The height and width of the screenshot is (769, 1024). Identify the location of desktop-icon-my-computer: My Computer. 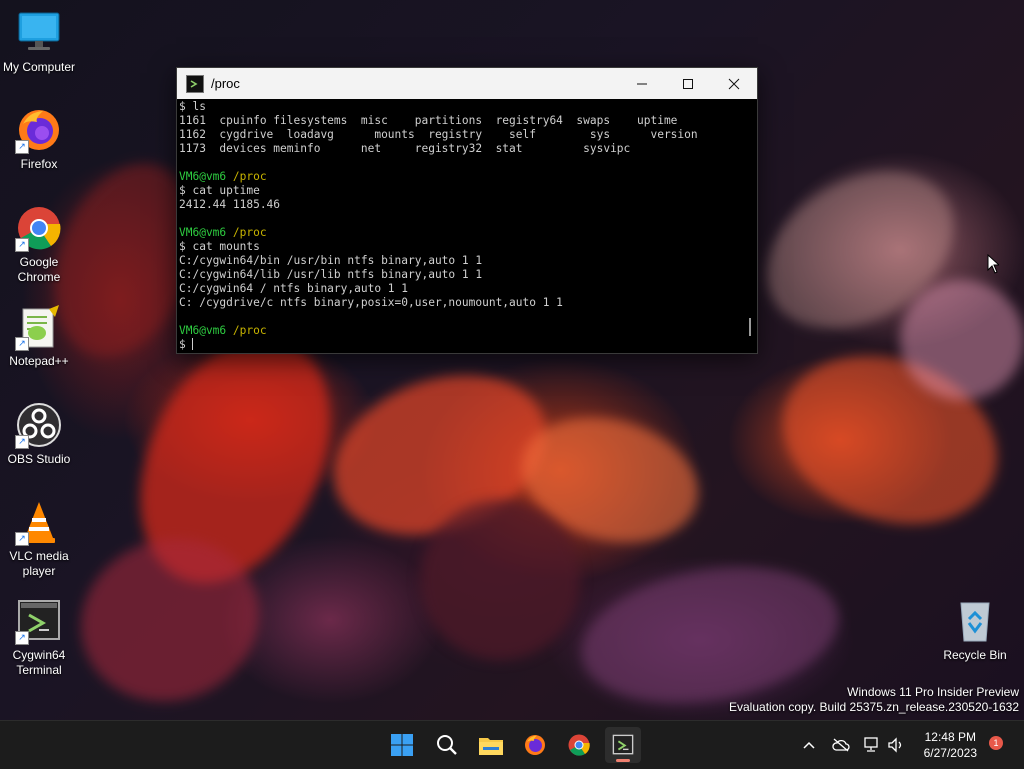
(39, 42).